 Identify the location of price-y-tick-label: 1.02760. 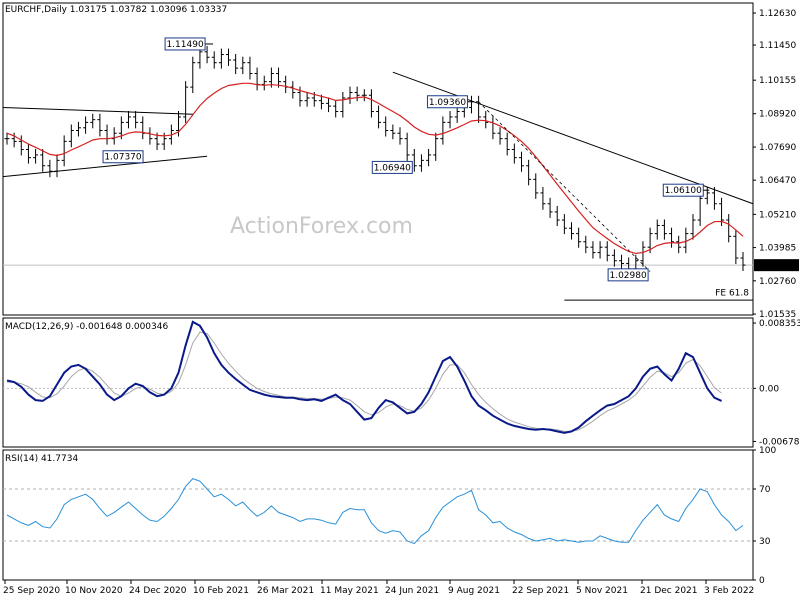
(777, 282).